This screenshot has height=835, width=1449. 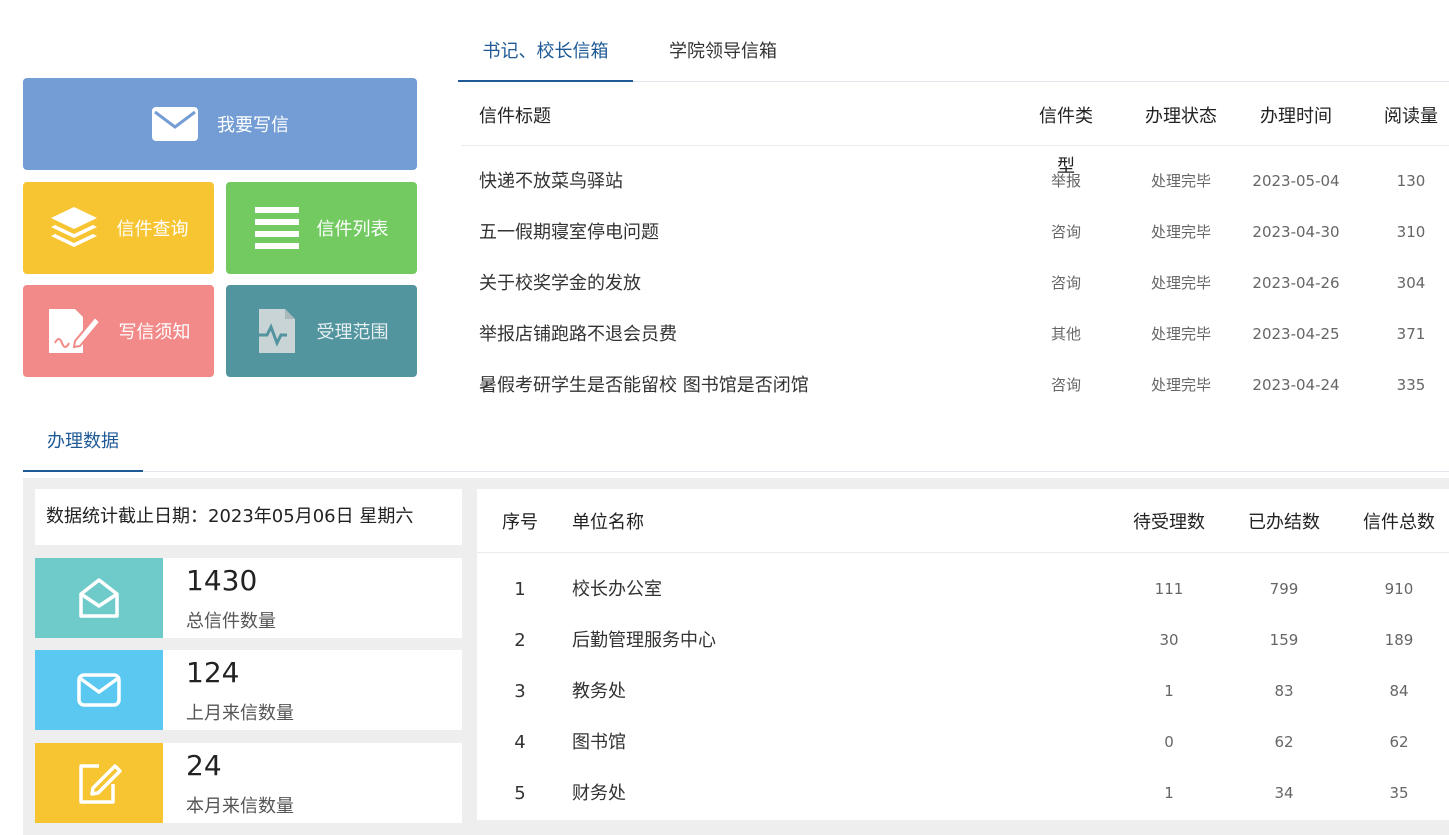 What do you see at coordinates (520, 793) in the screenshot?
I see `unit-index: 5` at bounding box center [520, 793].